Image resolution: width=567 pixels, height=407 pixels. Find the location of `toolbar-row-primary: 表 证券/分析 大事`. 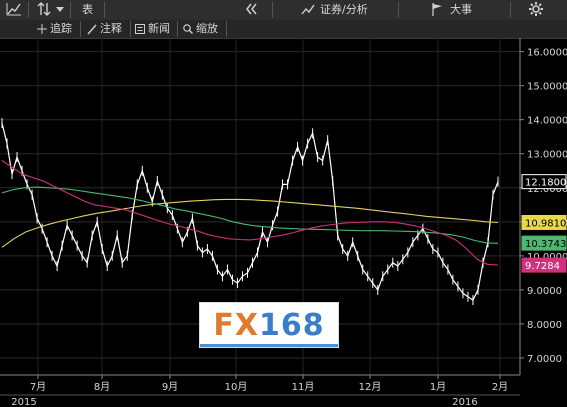

toolbar-row-primary: 表 证券/分析 大事 is located at coordinates (283, 10).